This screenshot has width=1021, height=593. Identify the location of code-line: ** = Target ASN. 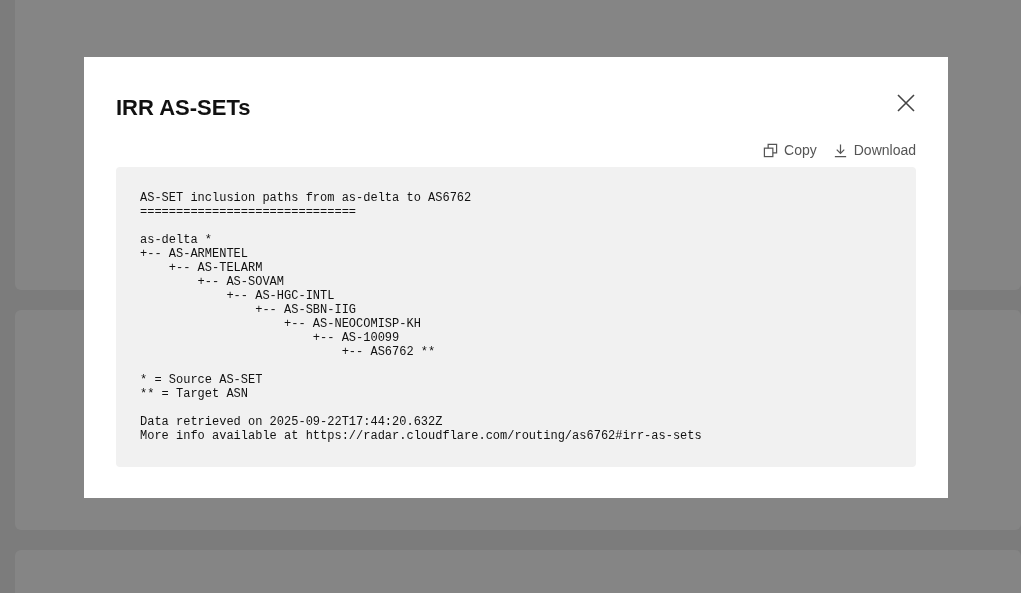
(194, 394).